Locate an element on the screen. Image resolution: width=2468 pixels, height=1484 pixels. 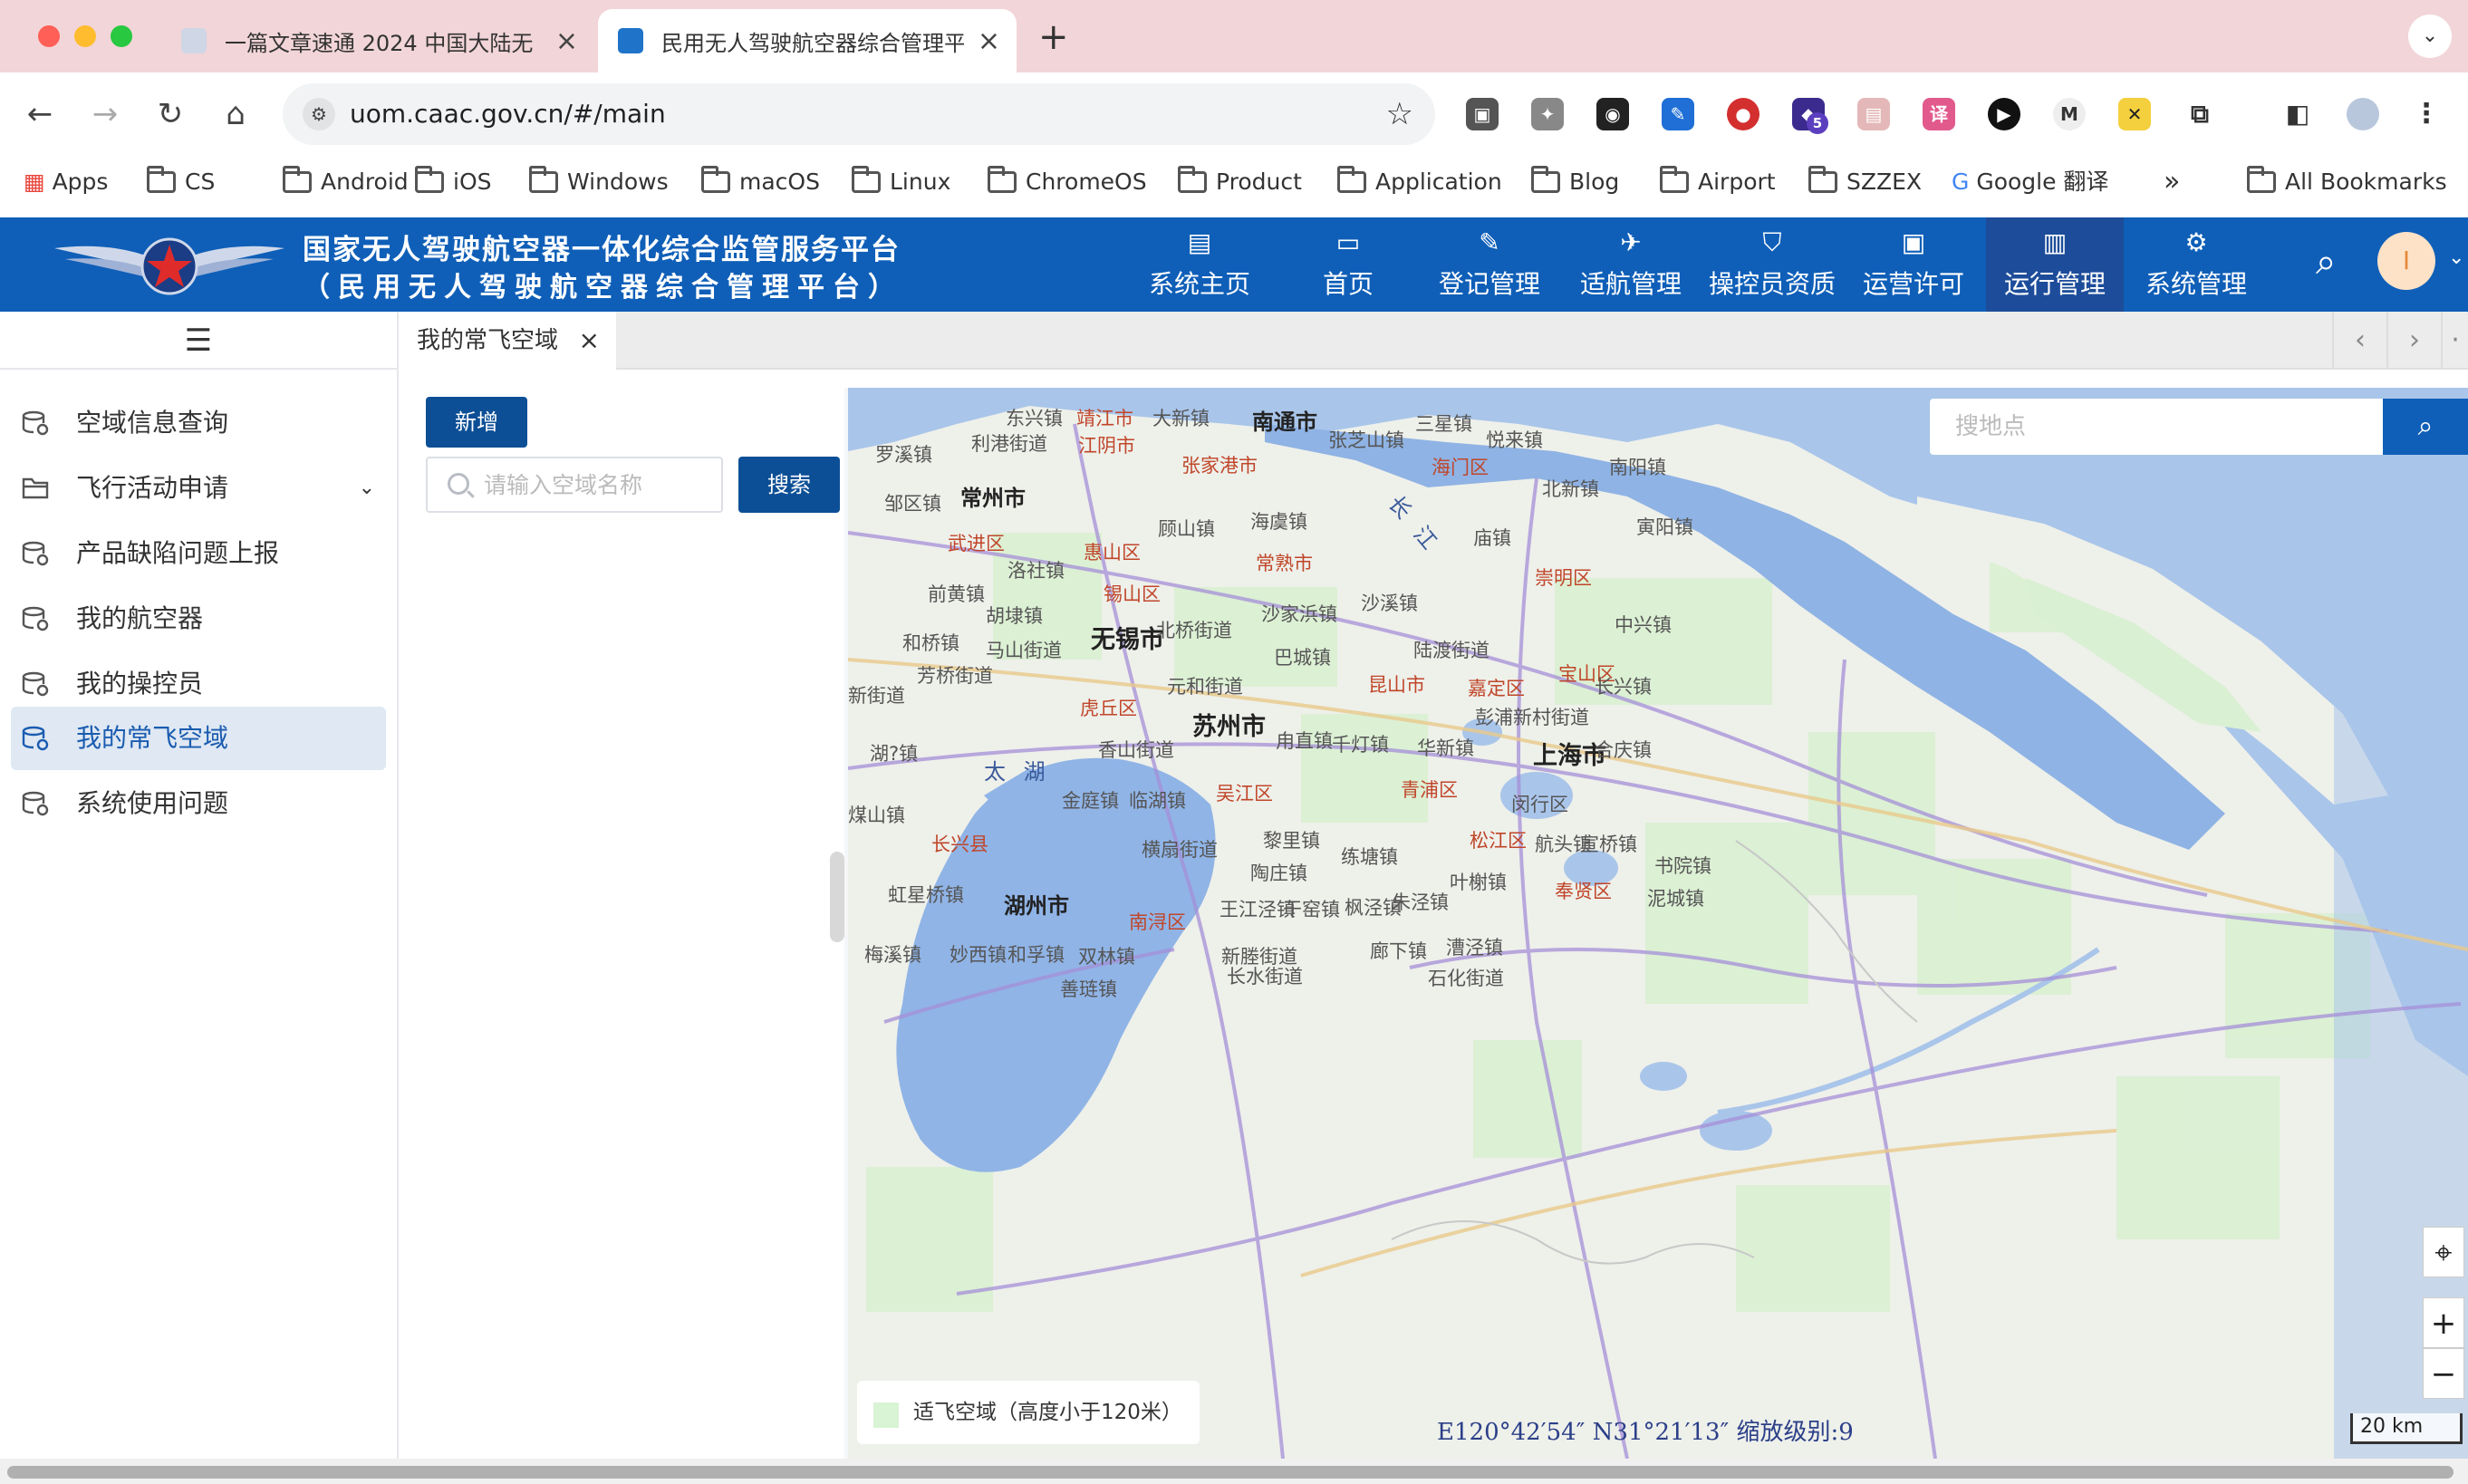
map-label: 惠山区 is located at coordinates (1113, 553).